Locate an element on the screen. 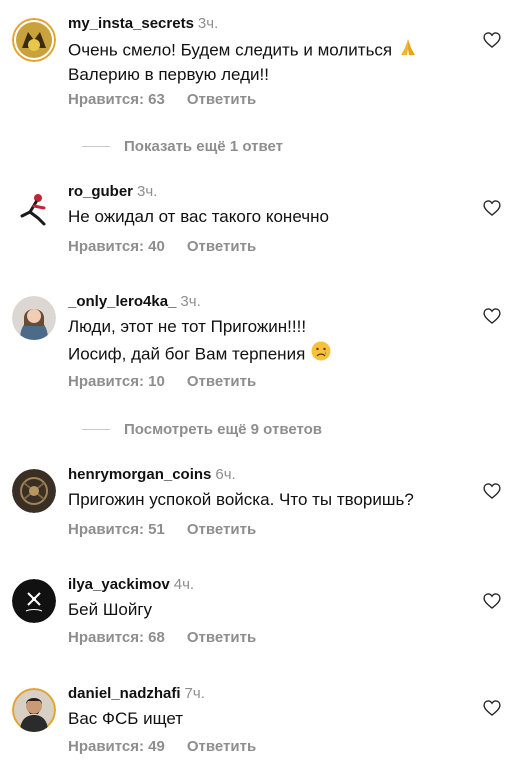 The height and width of the screenshot is (768, 531). show-more-replies-button: Показать ещё 1 ответ is located at coordinates (175, 146).